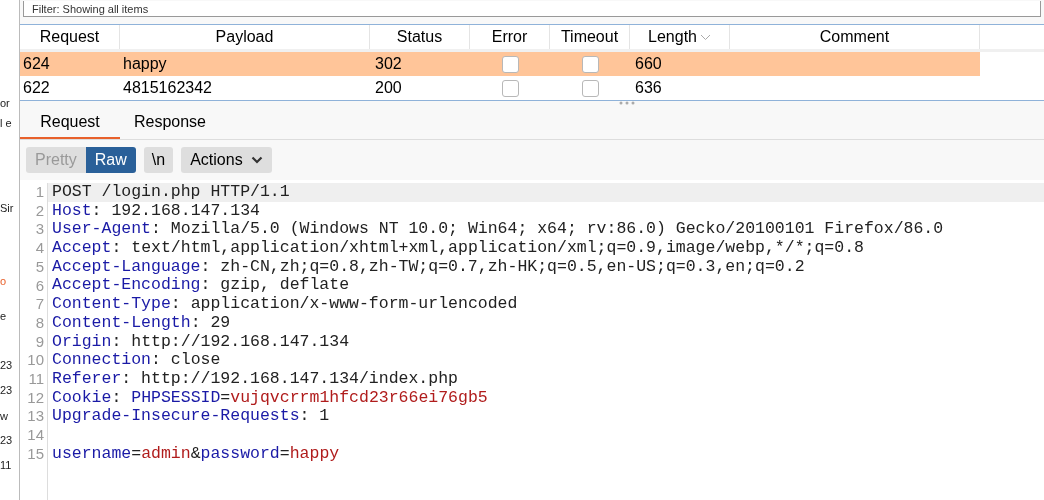  I want to click on table-cell-text: 4815162342, so click(167, 88).